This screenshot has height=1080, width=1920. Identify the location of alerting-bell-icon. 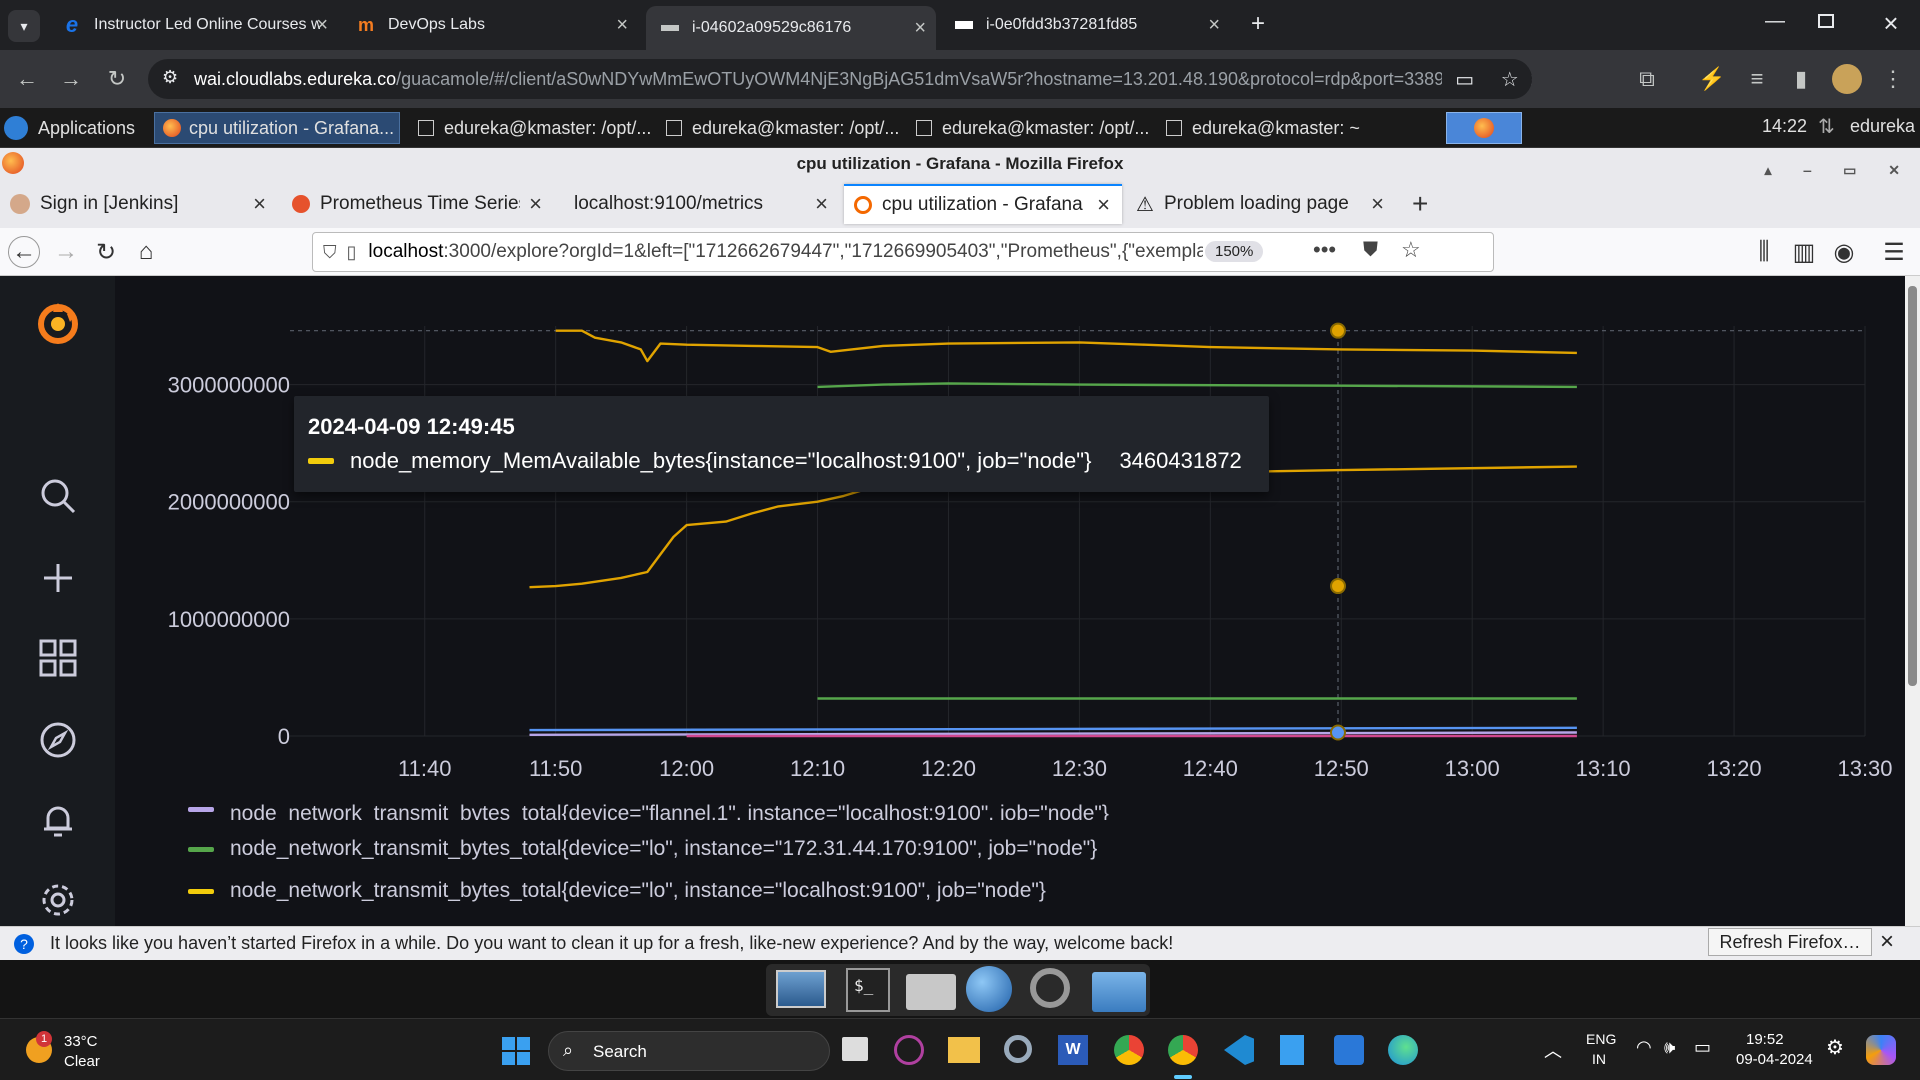
(58, 820).